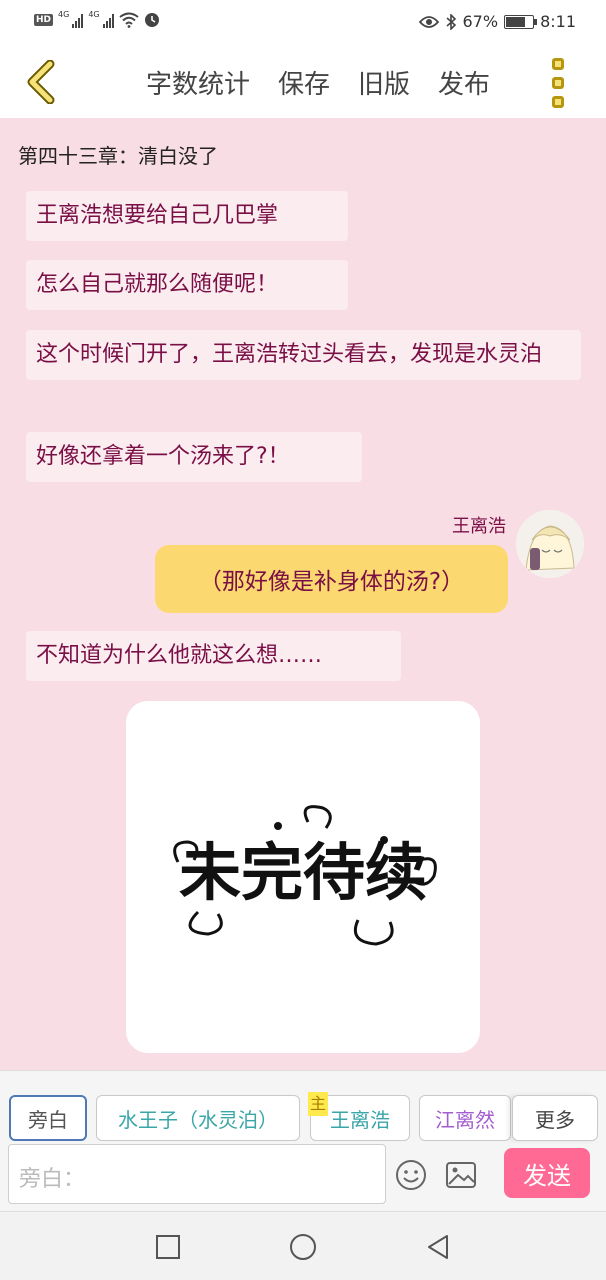  What do you see at coordinates (411, 1175) in the screenshot?
I see `emoji-icon` at bounding box center [411, 1175].